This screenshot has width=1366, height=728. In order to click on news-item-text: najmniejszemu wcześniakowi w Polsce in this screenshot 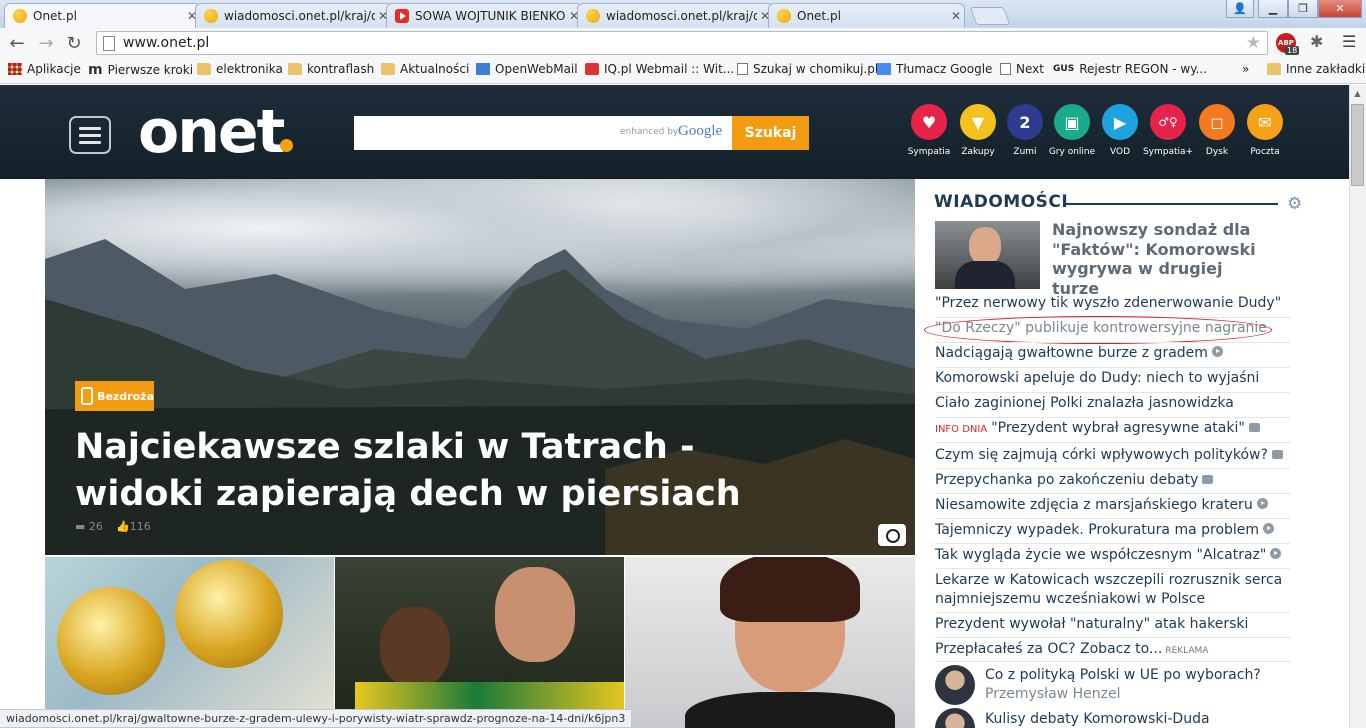, I will do `click(1070, 599)`.